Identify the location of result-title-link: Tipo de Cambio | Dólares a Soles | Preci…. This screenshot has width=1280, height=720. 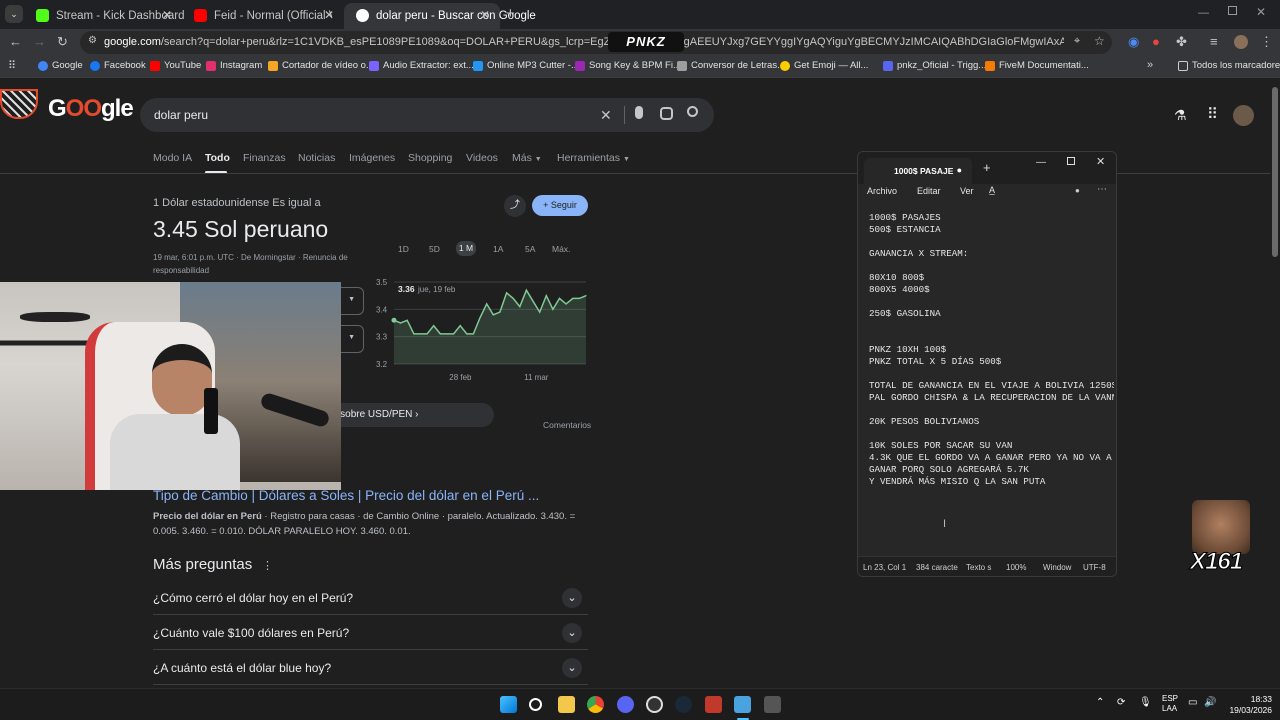
(346, 495).